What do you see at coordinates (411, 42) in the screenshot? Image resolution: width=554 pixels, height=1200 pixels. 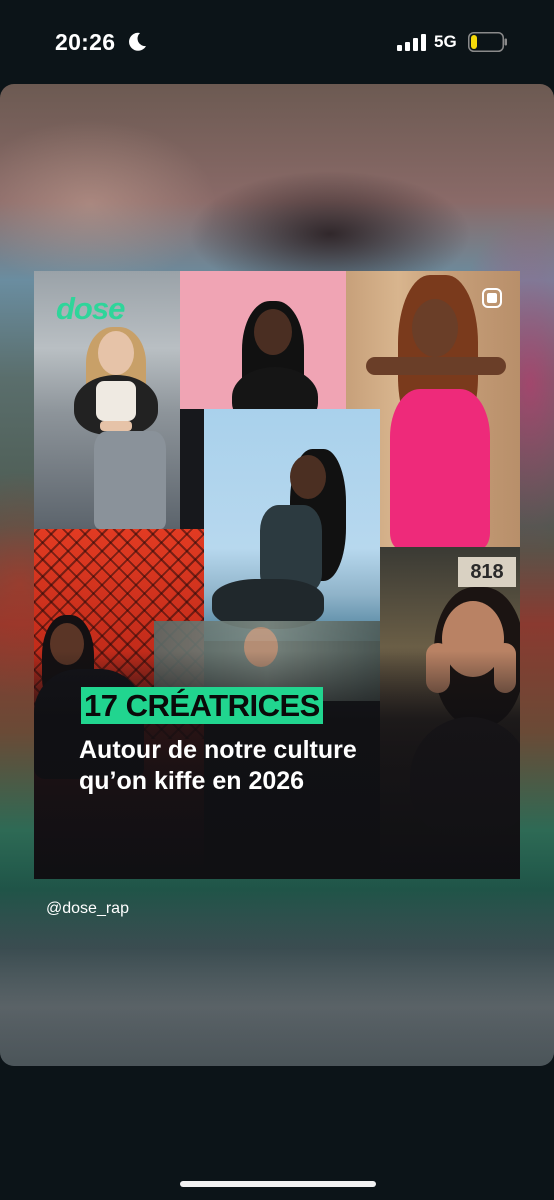 I see `signal-icon` at bounding box center [411, 42].